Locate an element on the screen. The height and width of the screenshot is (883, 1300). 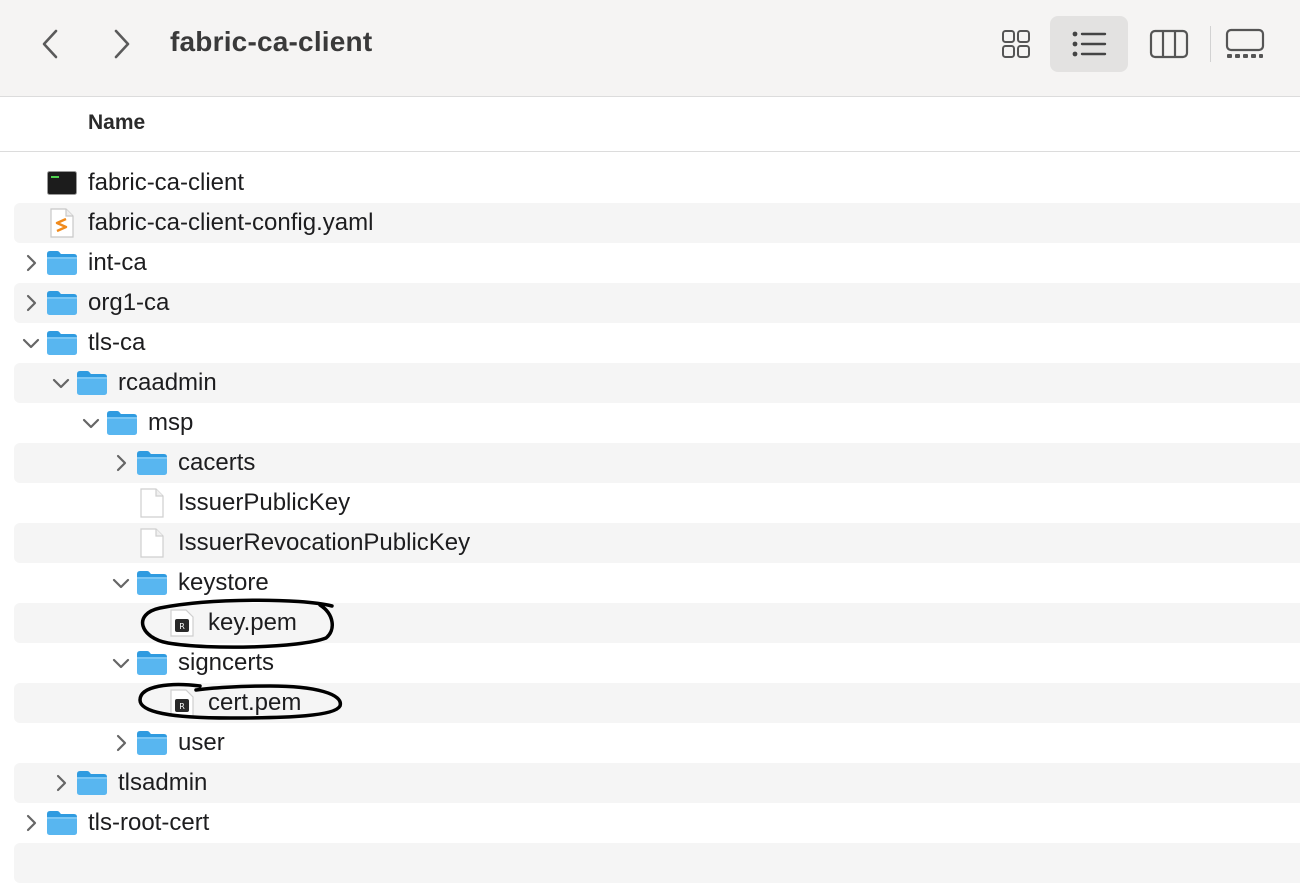
file-name-label: fabric-ca-client-config.yaml is located at coordinates (231, 222).